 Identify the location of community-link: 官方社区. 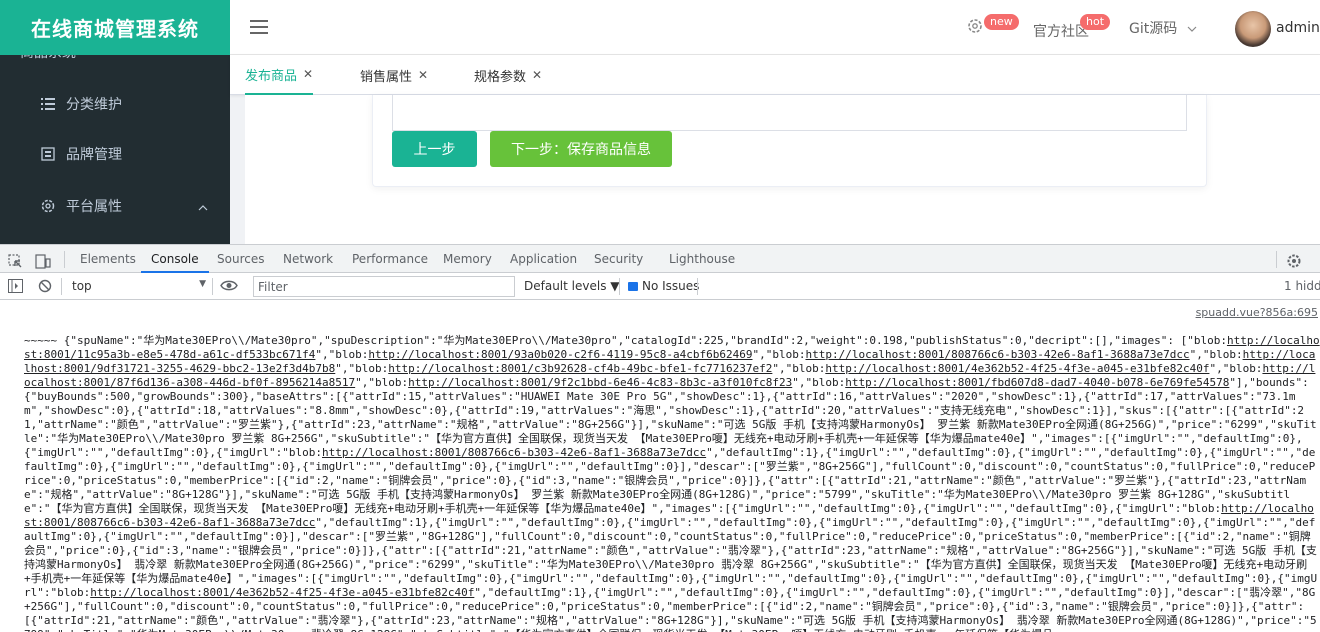
(1061, 30).